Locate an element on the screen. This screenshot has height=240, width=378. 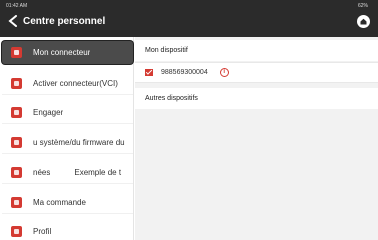
sidebar-item-label: Mon connecteur is located at coordinates (62, 52).